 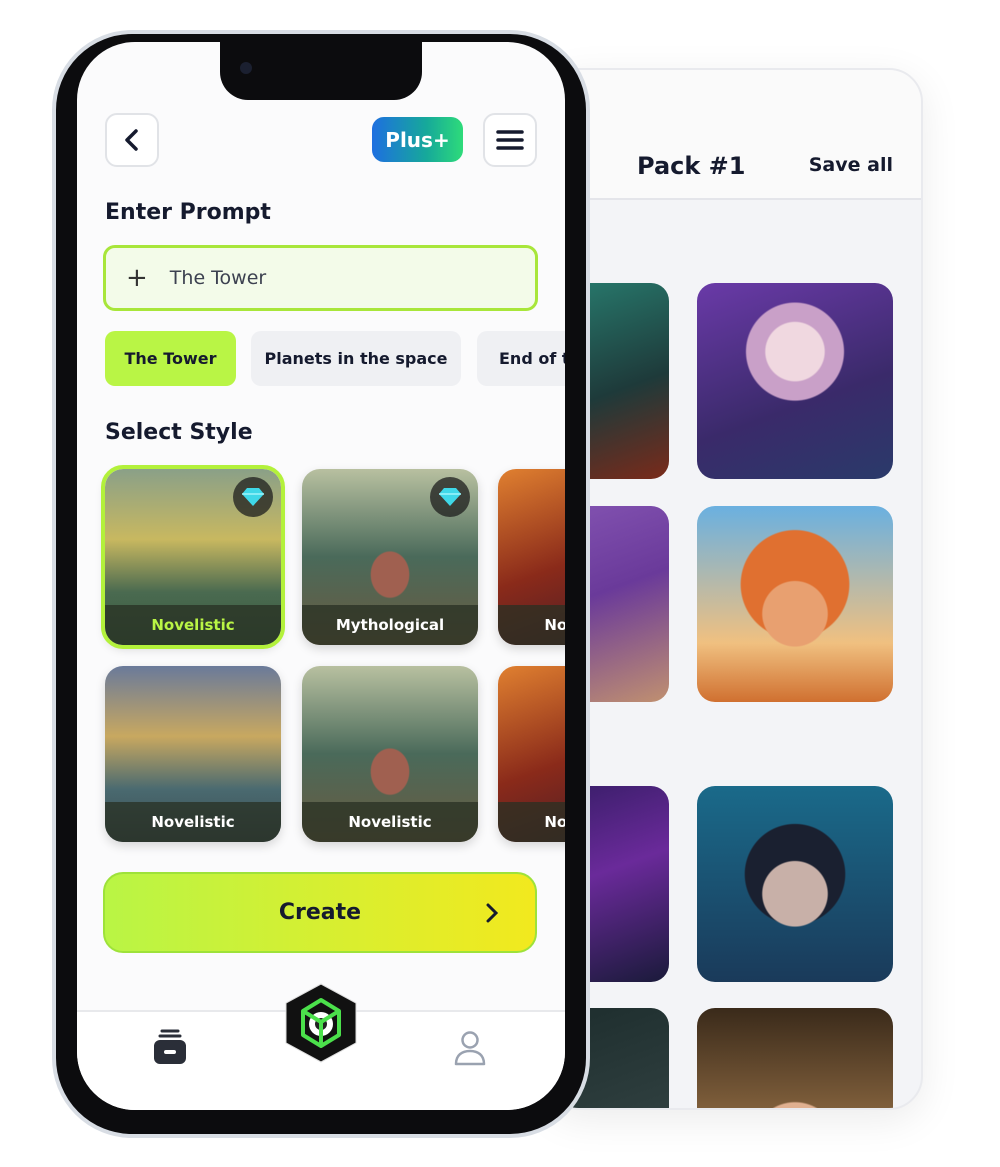 What do you see at coordinates (521, 358) in the screenshot?
I see `chip-end-of-the-world: End of the world` at bounding box center [521, 358].